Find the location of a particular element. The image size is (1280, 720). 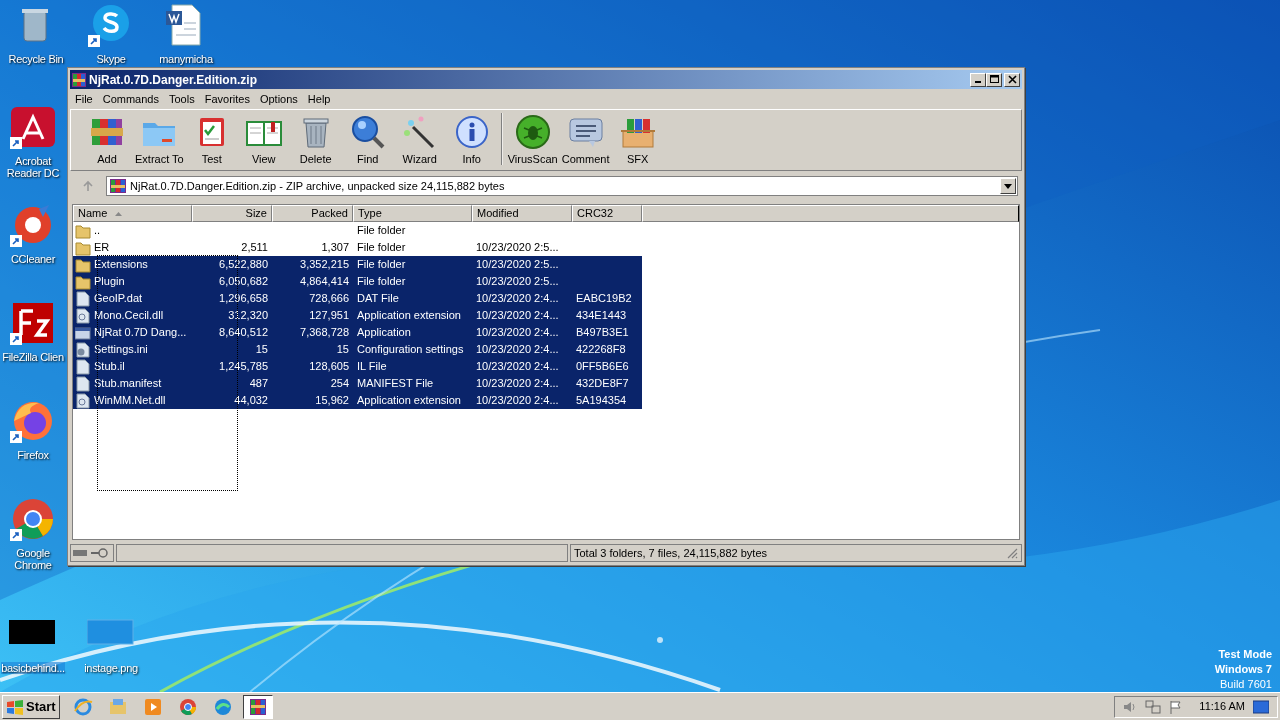

toolbar-button: Delete is located at coordinates (315, 139).